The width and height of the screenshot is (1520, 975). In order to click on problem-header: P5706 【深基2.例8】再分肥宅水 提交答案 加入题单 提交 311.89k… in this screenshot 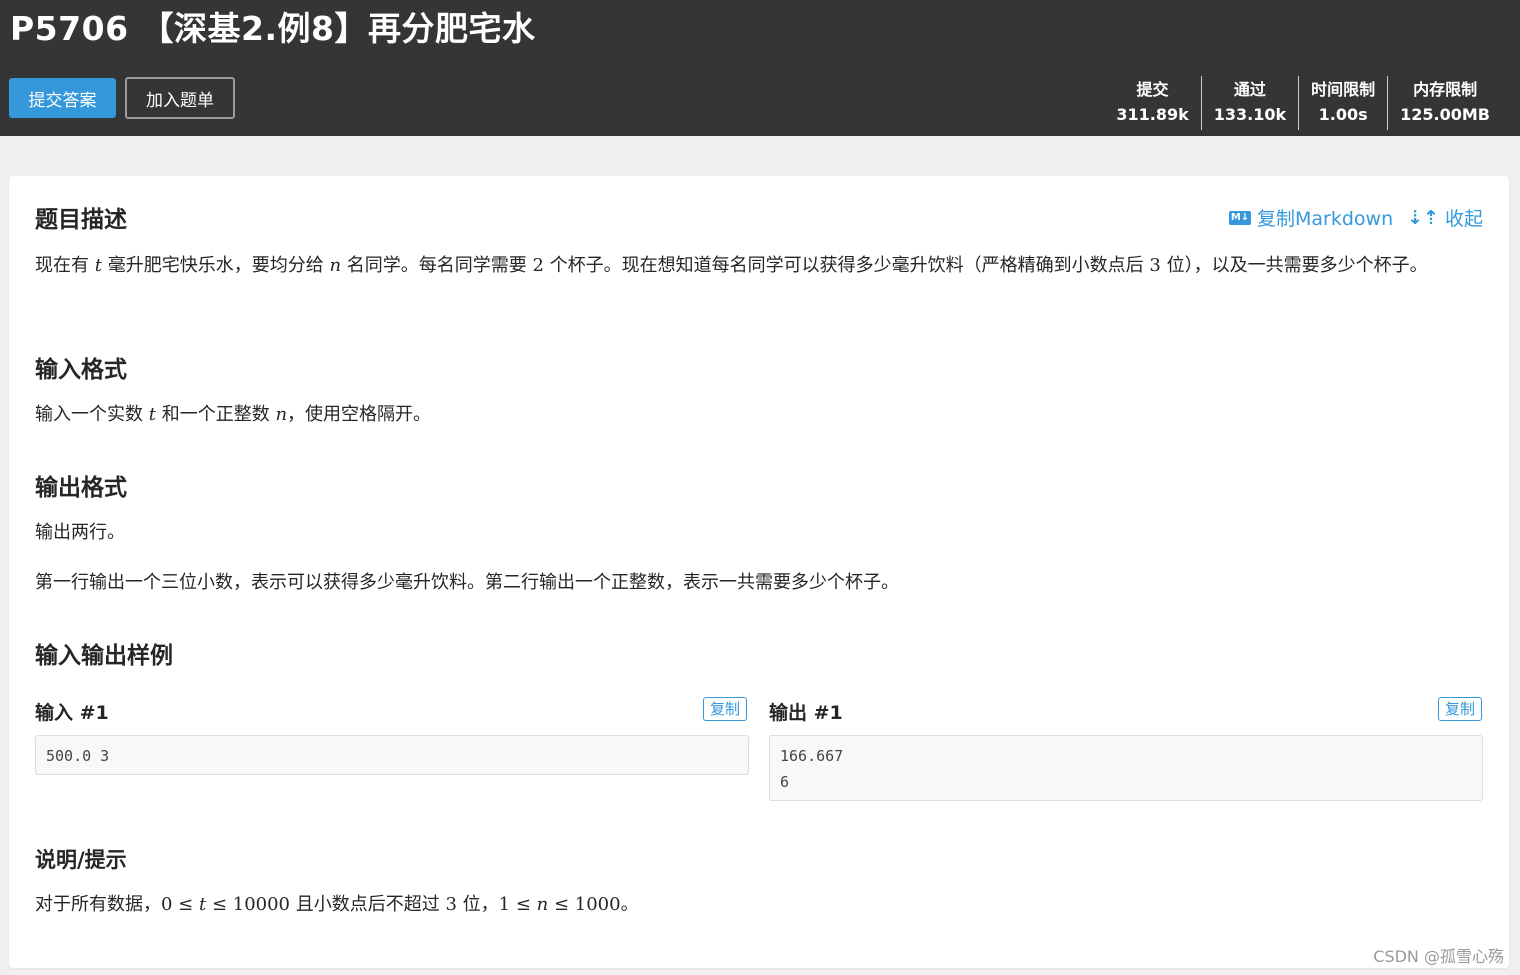, I will do `click(760, 68)`.